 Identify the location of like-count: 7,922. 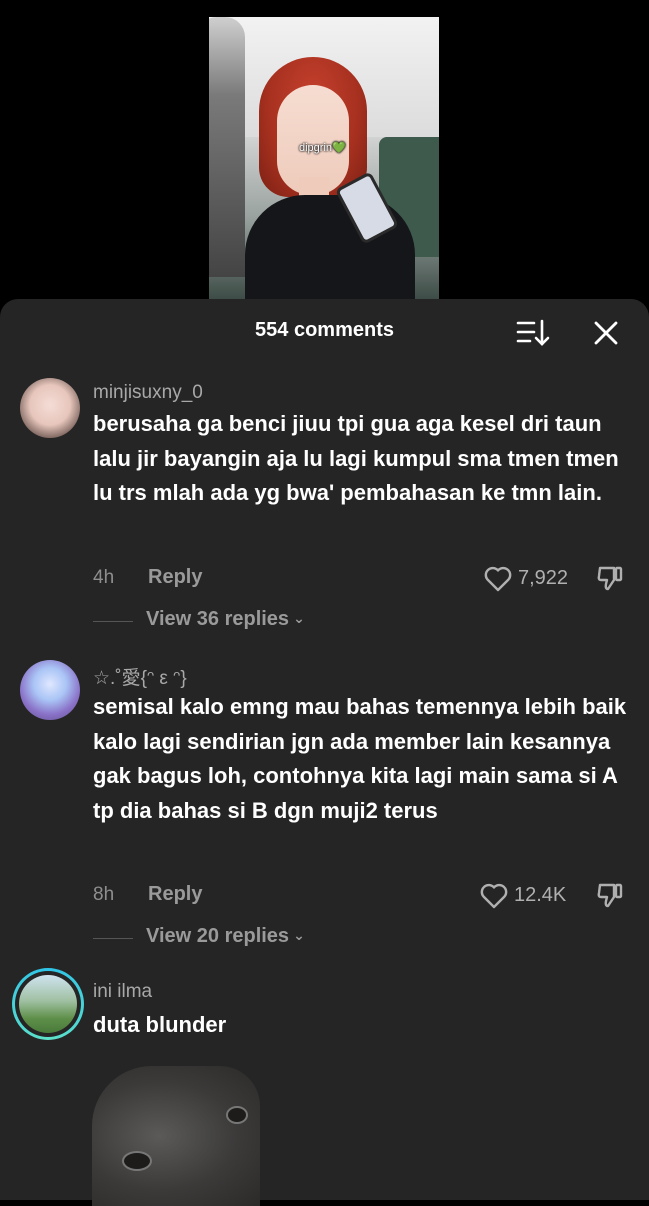
(543, 578).